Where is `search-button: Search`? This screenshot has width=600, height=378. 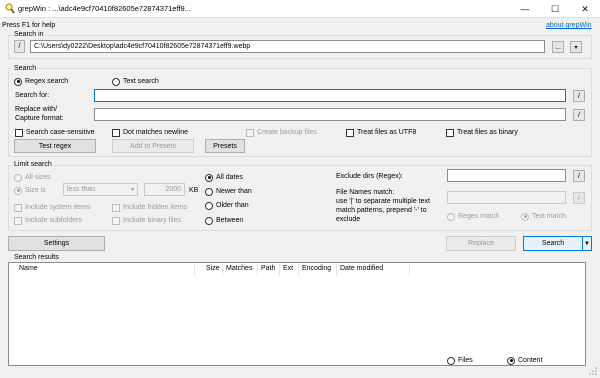
search-button: Search is located at coordinates (553, 243).